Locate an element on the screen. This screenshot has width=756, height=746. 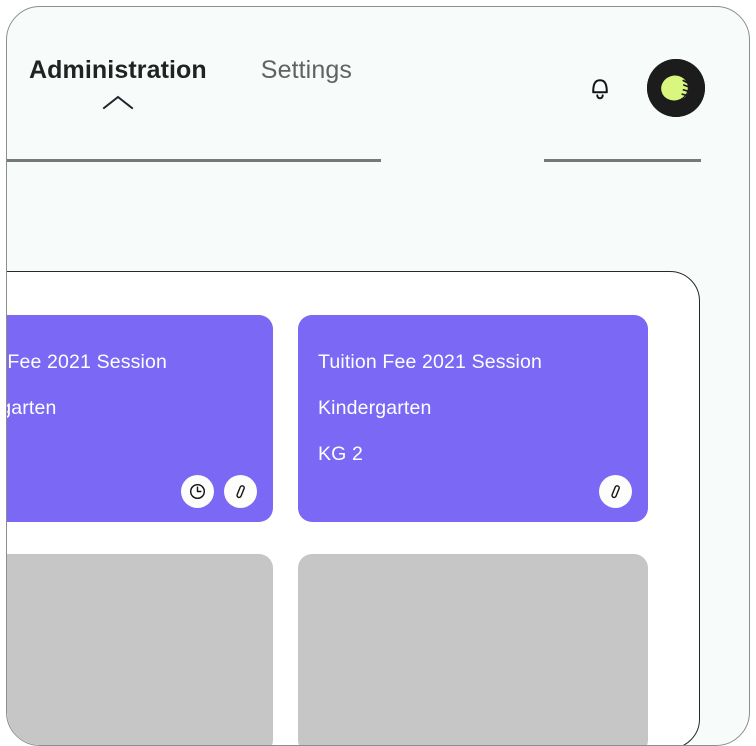
tab-settings: Settings is located at coordinates (306, 70).